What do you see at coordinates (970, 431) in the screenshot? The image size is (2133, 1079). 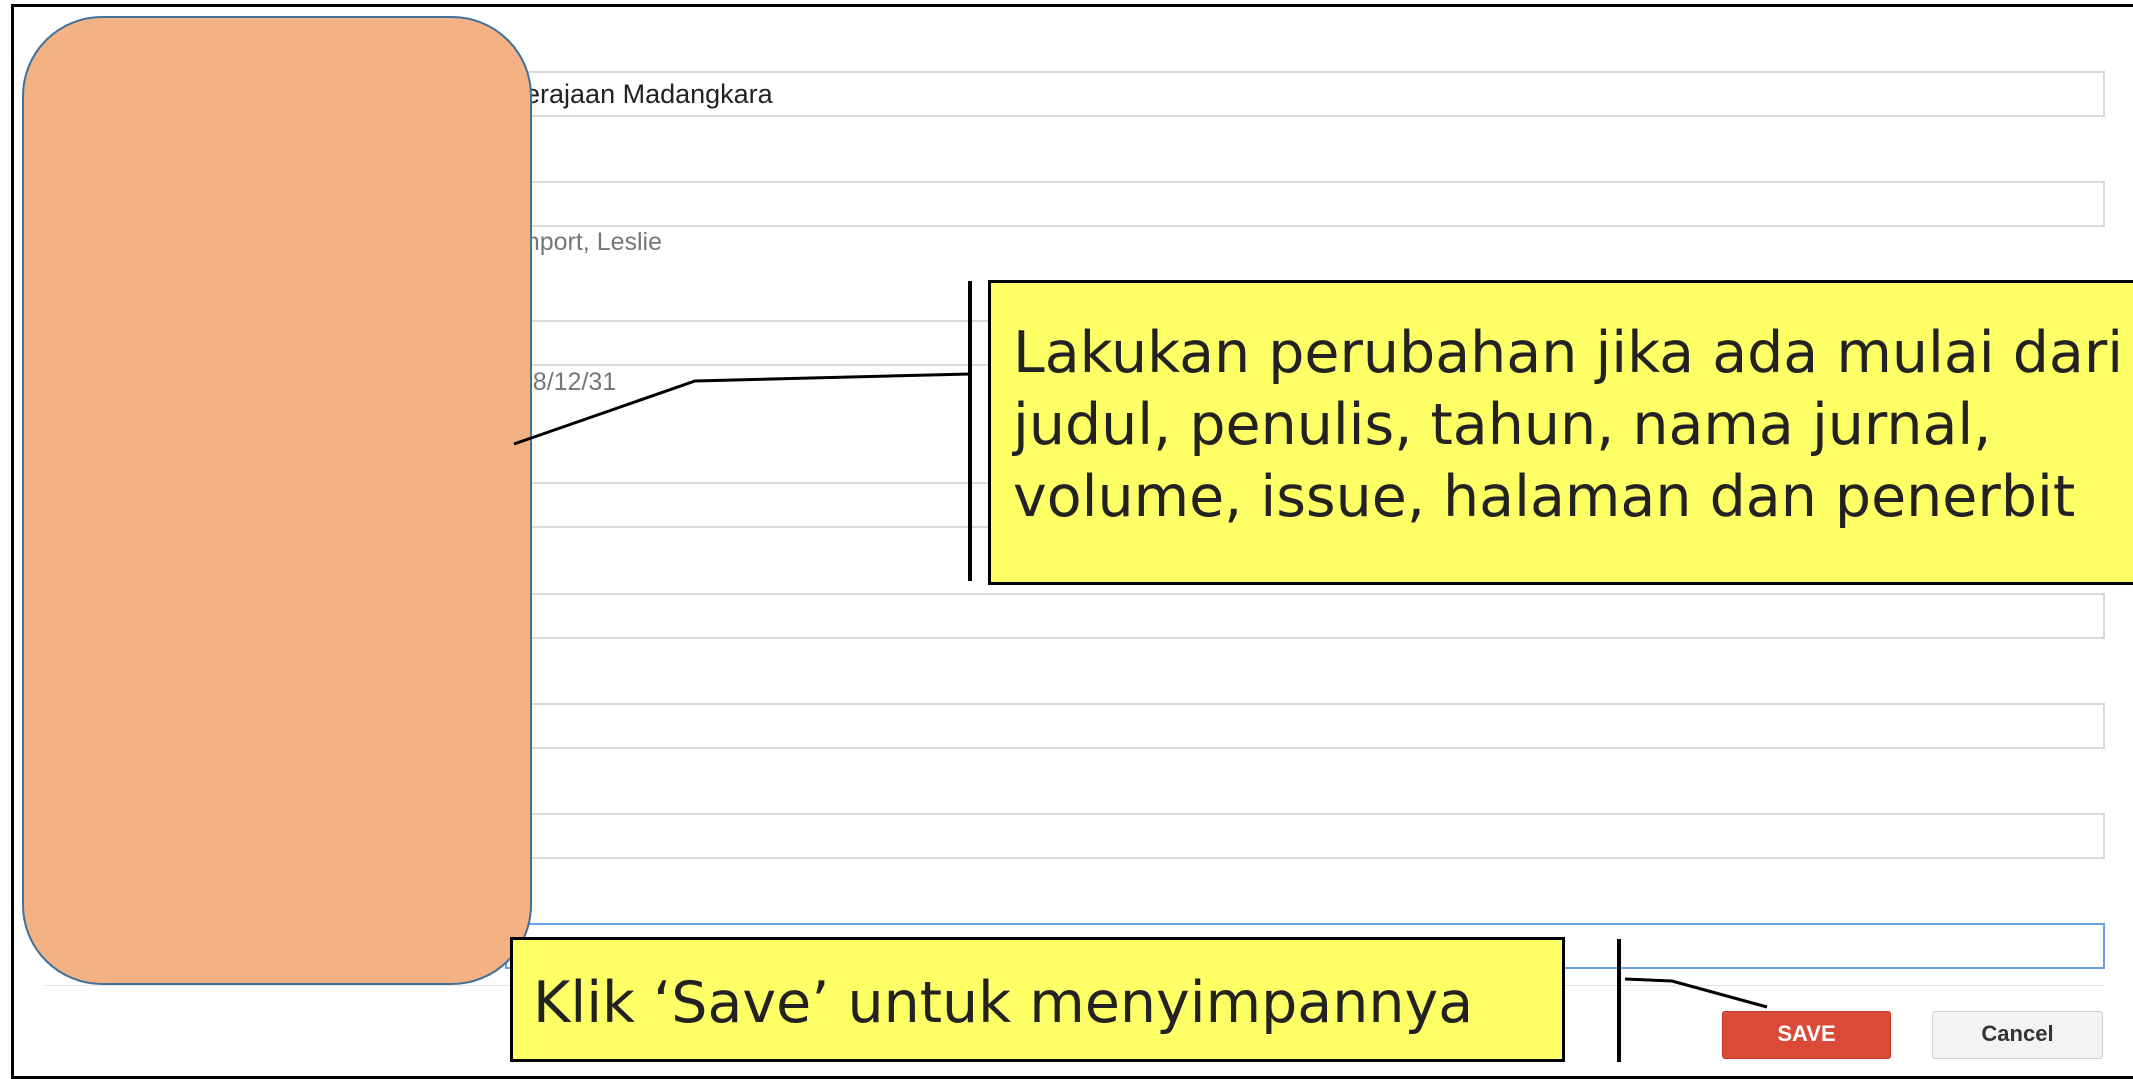 I see `edit-callout-bracket` at bounding box center [970, 431].